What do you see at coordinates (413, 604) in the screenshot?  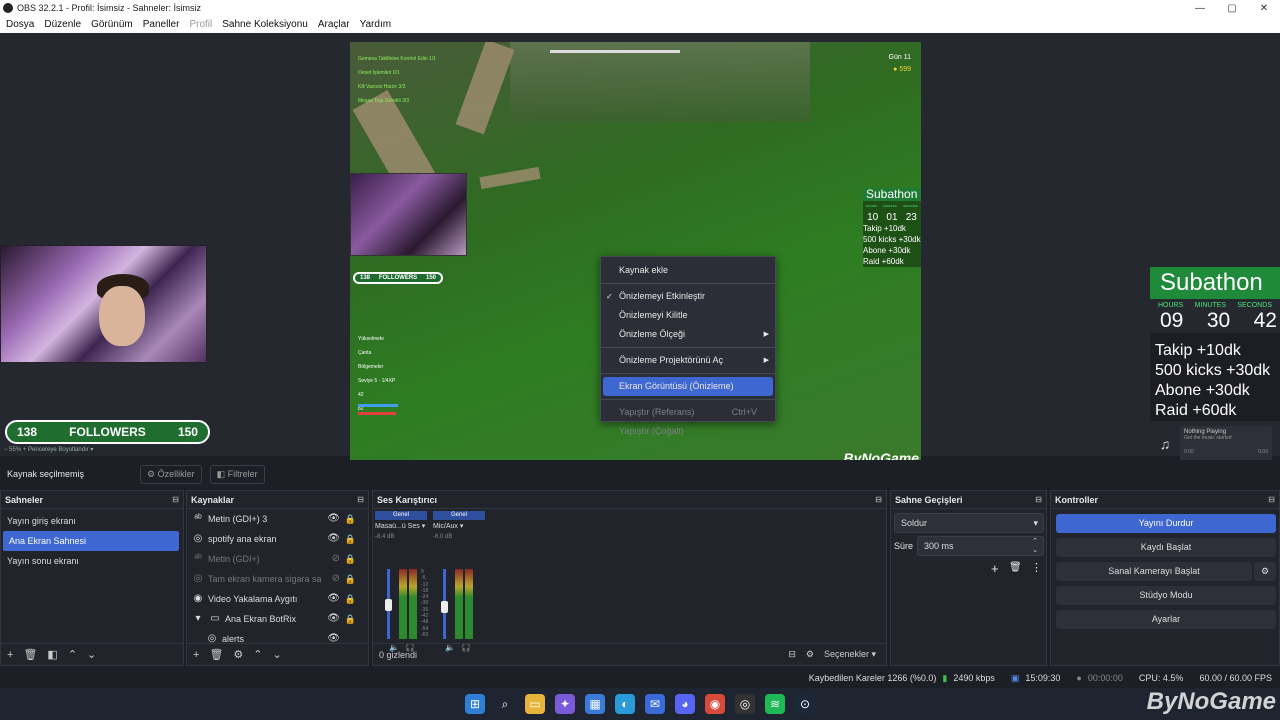 I see `volume-meter` at bounding box center [413, 604].